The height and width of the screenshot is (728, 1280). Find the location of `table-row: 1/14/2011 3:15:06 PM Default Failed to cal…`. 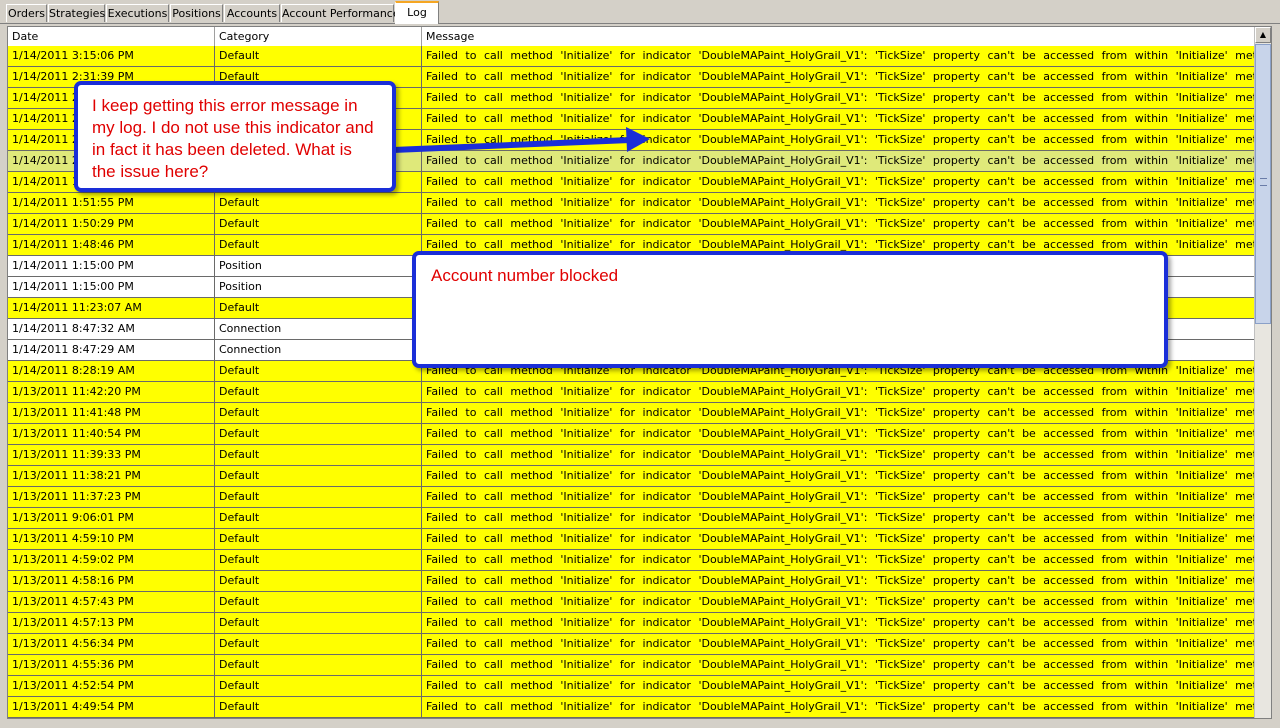

table-row: 1/14/2011 3:15:06 PM Default Failed to cal… is located at coordinates (631, 56).